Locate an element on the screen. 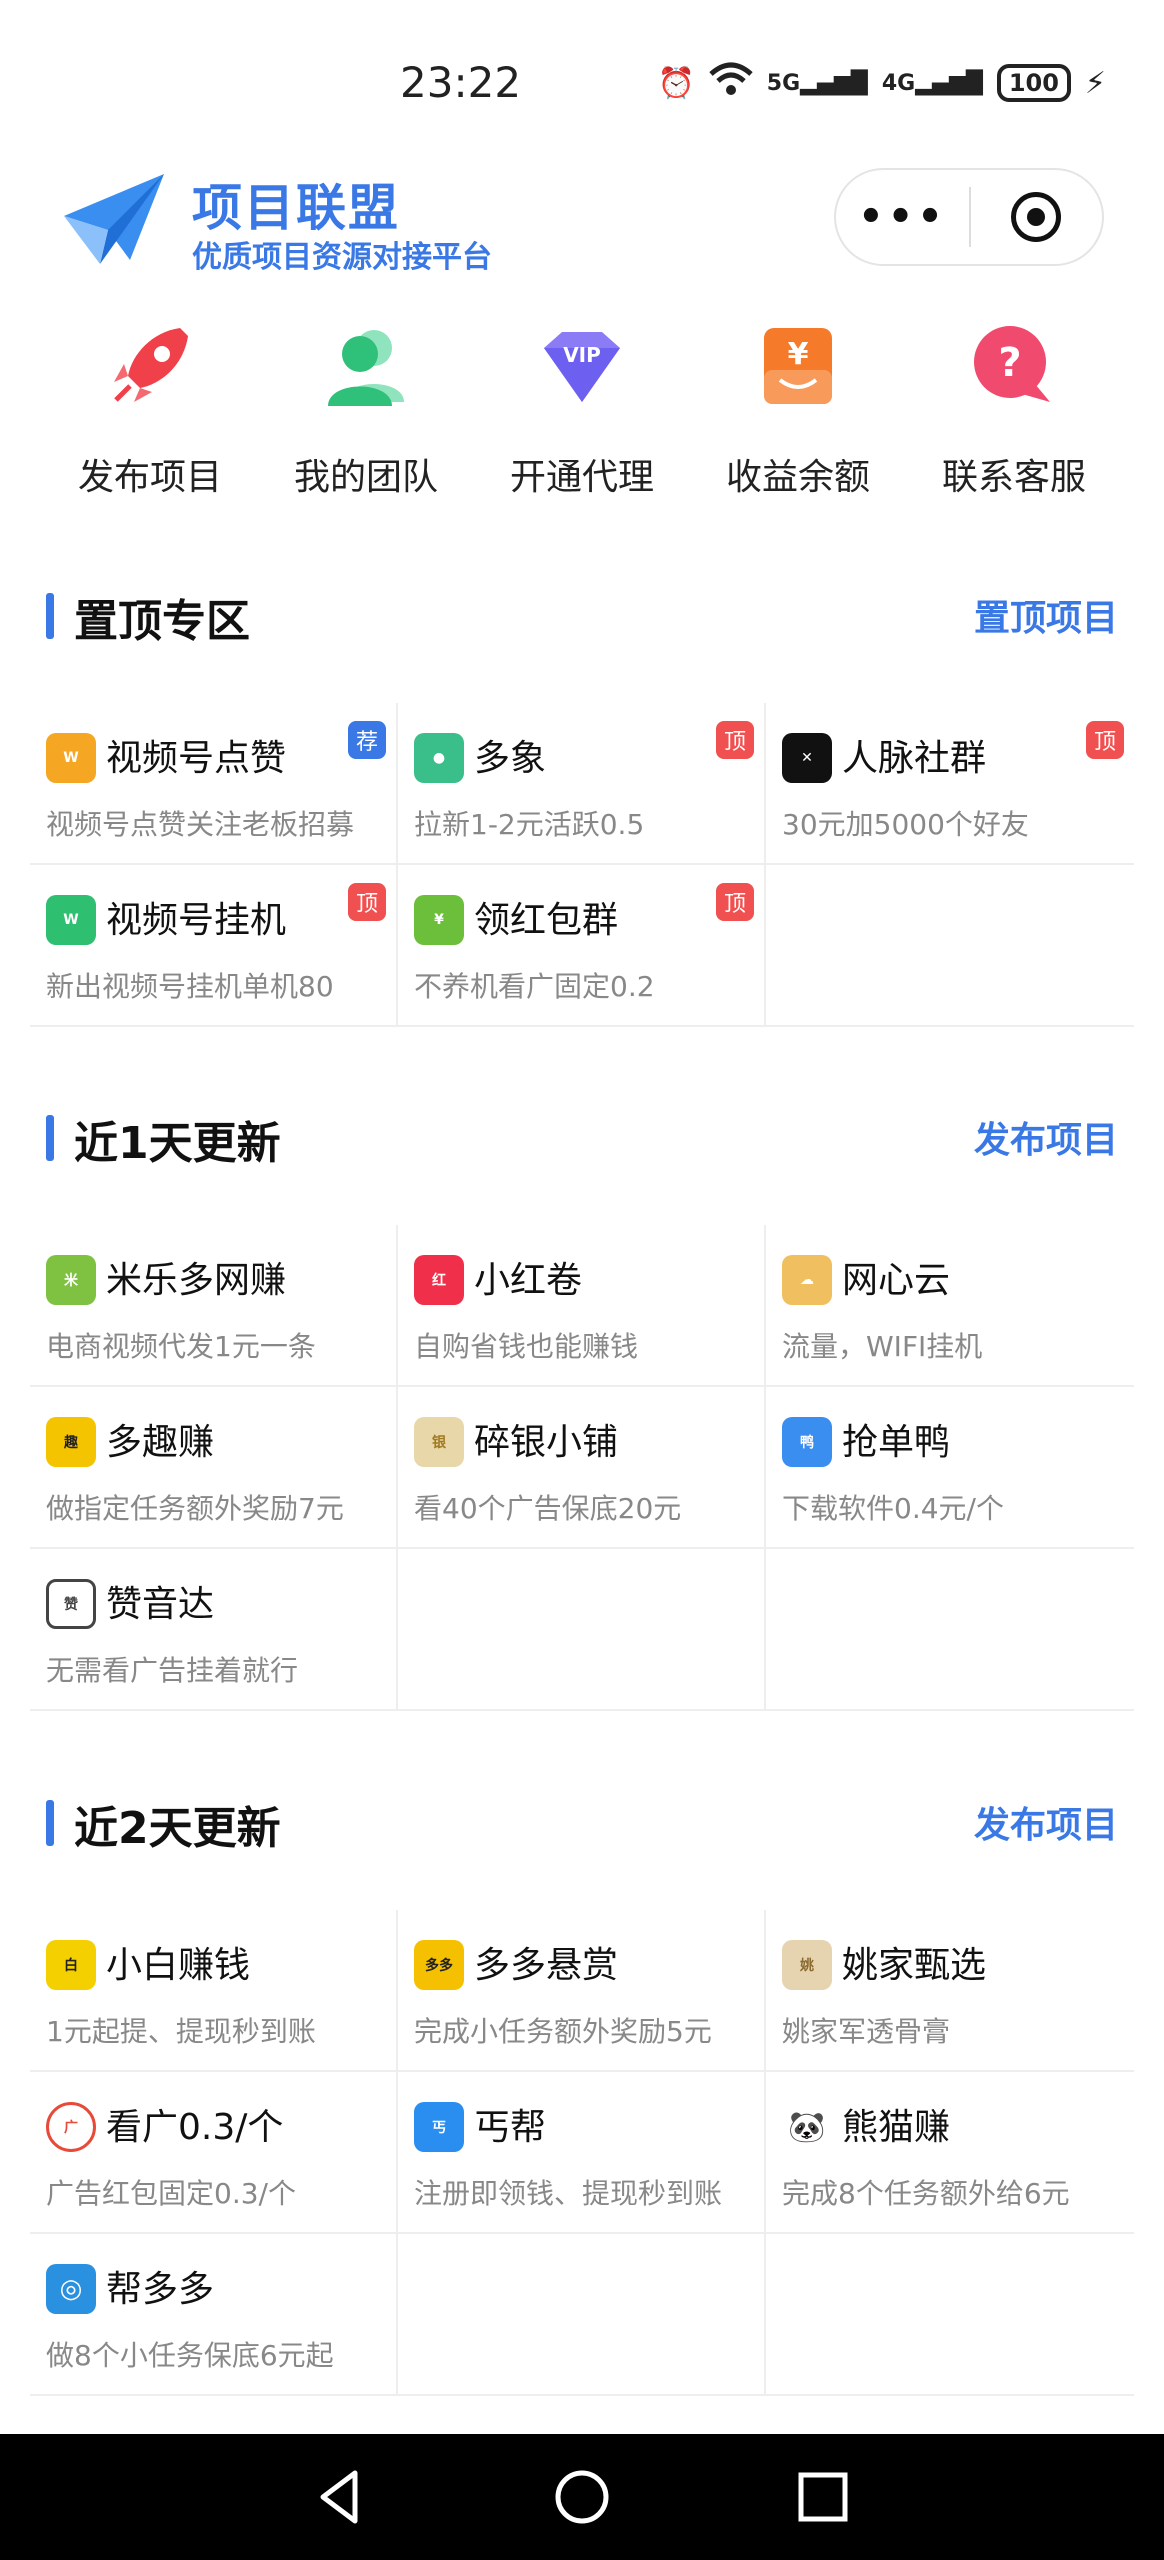  status-icons: ⏰ 5G▂▄▆█ 4G▂▄▆█ 100 ⚡ is located at coordinates (881, 83).